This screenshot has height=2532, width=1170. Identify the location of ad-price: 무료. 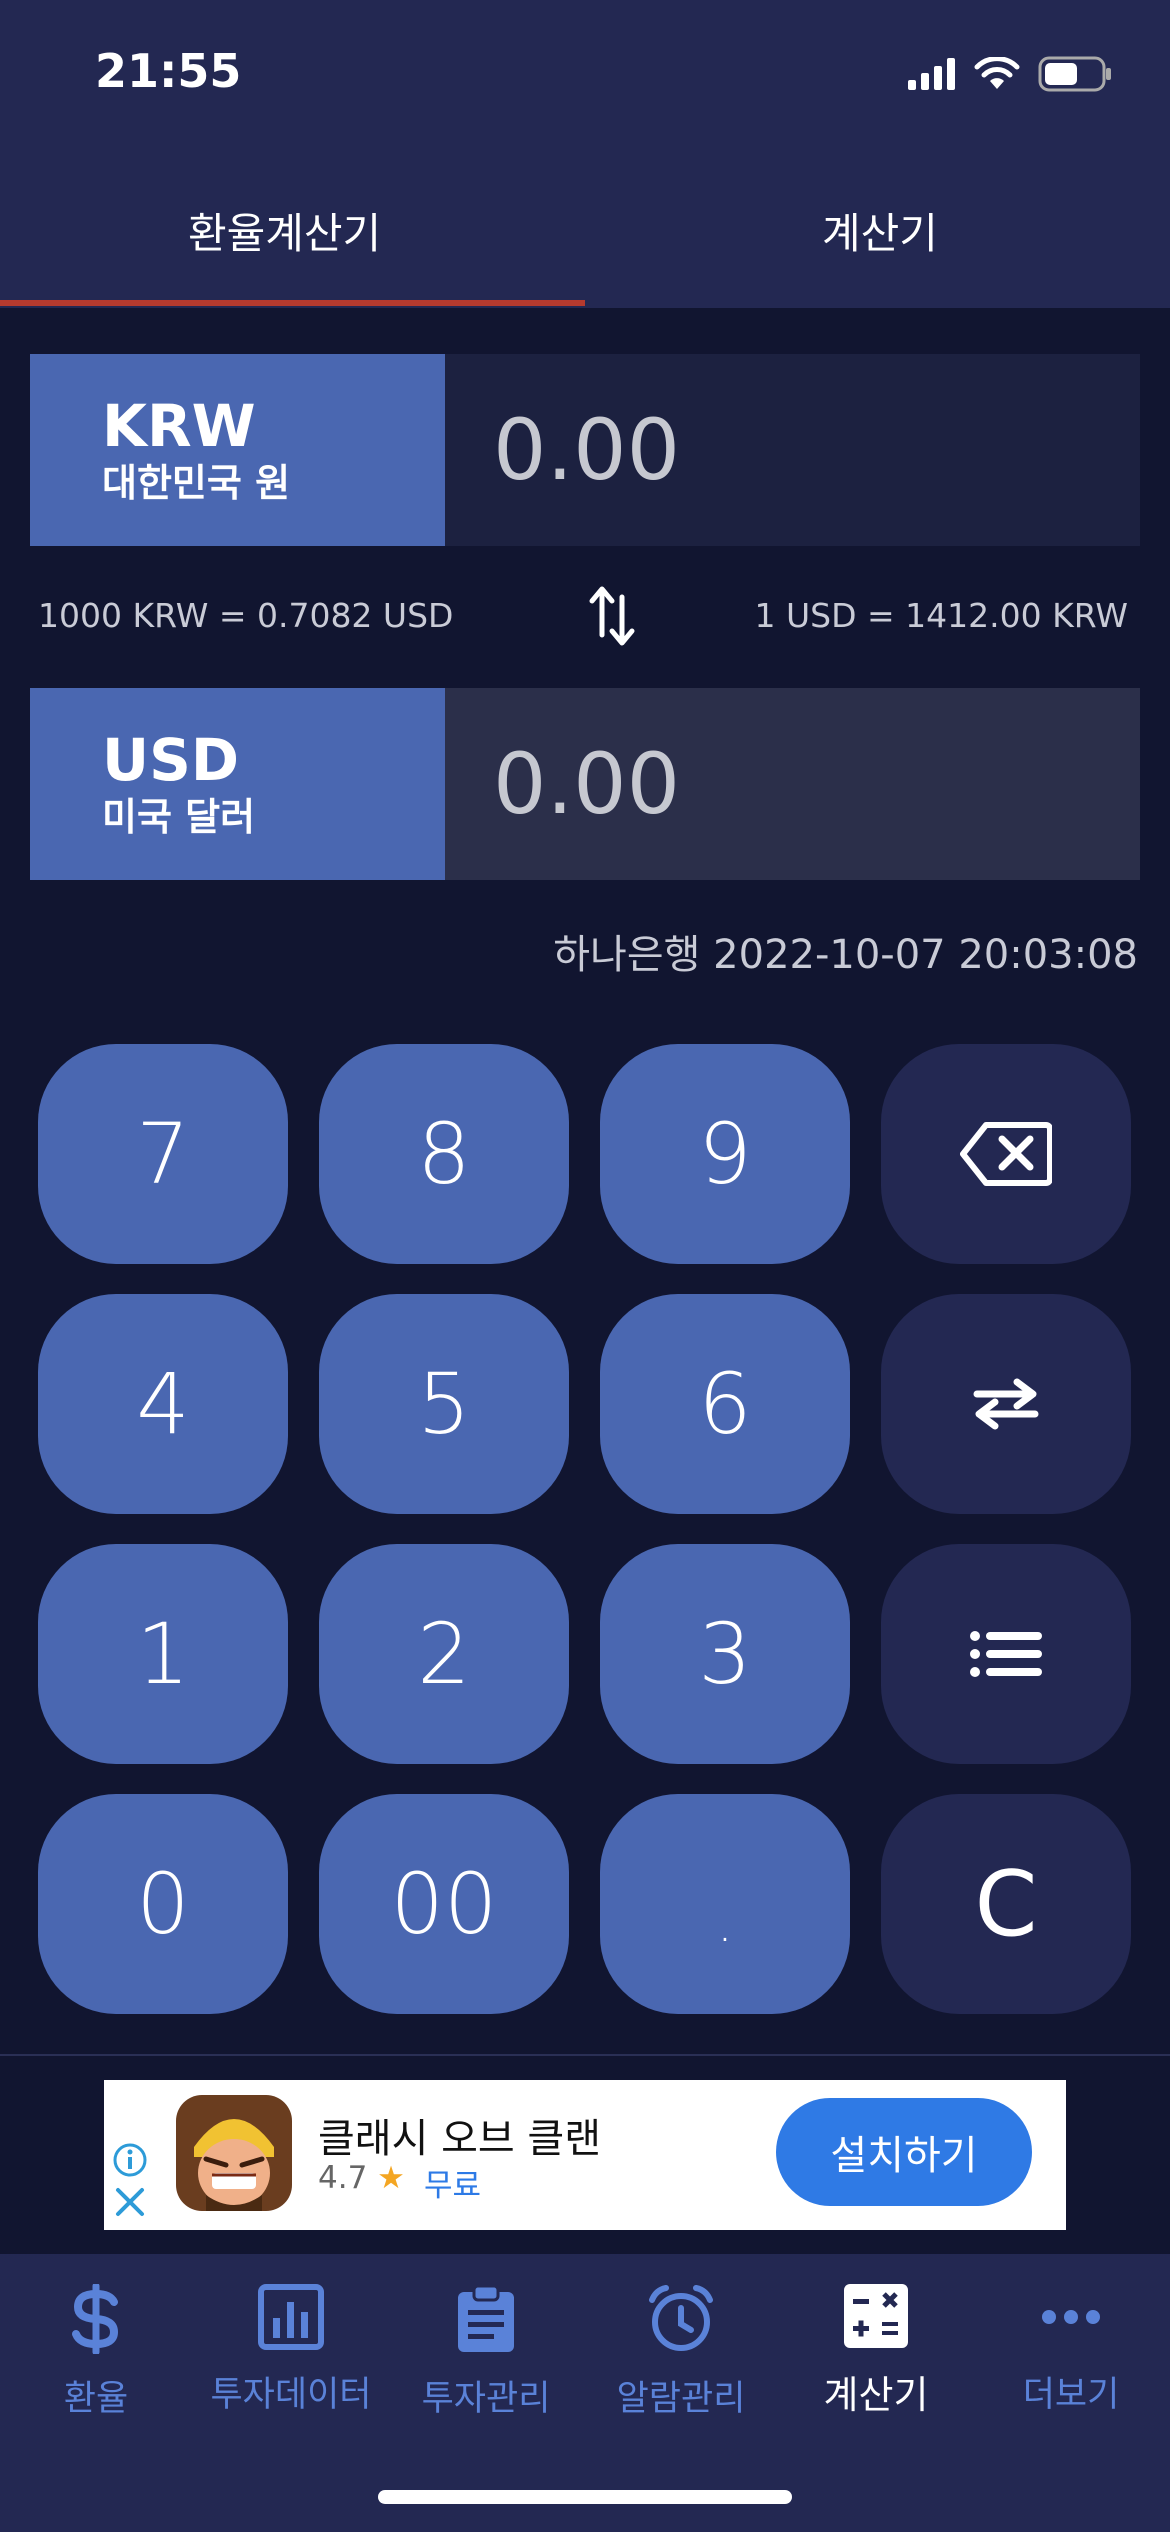
(453, 2186).